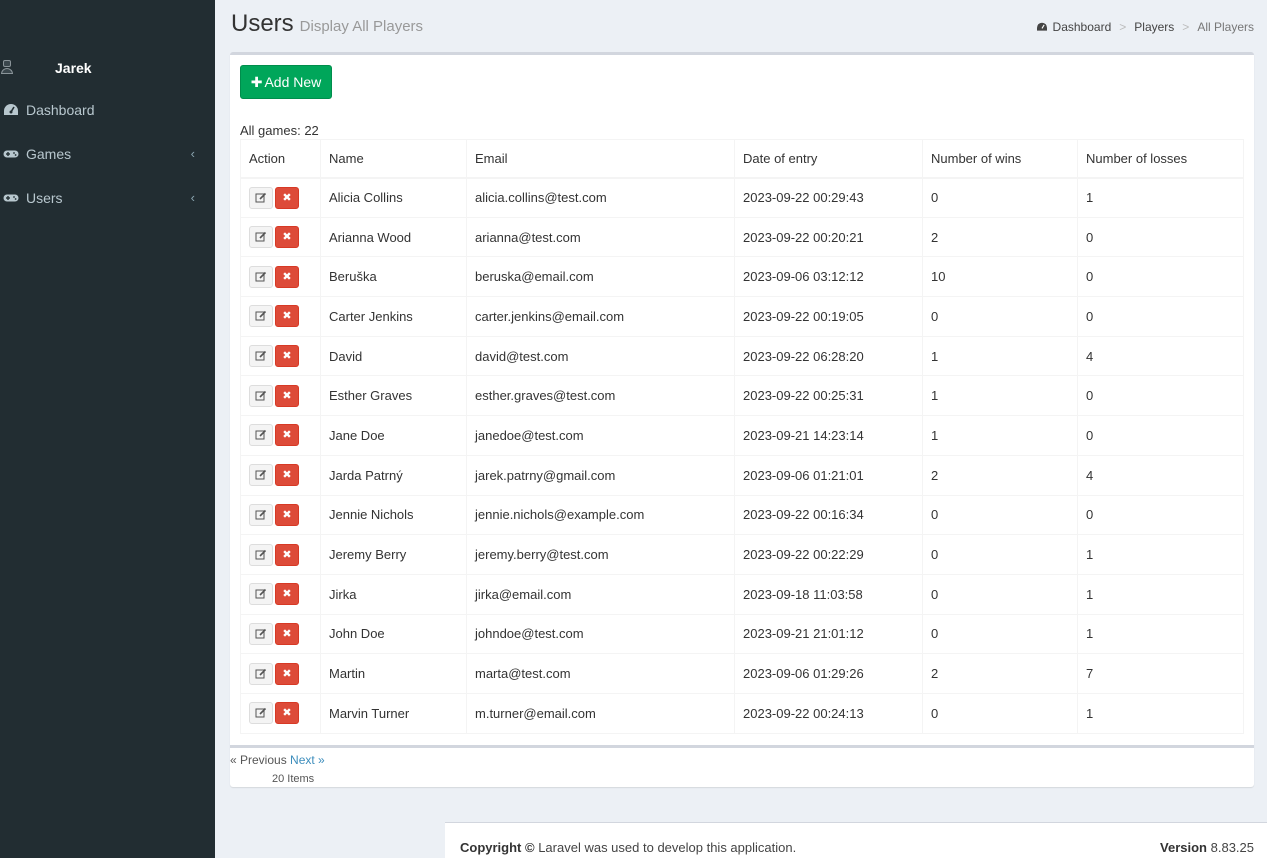 This screenshot has height=858, width=1267. I want to click on cell-name: Marvin Turner, so click(393, 713).